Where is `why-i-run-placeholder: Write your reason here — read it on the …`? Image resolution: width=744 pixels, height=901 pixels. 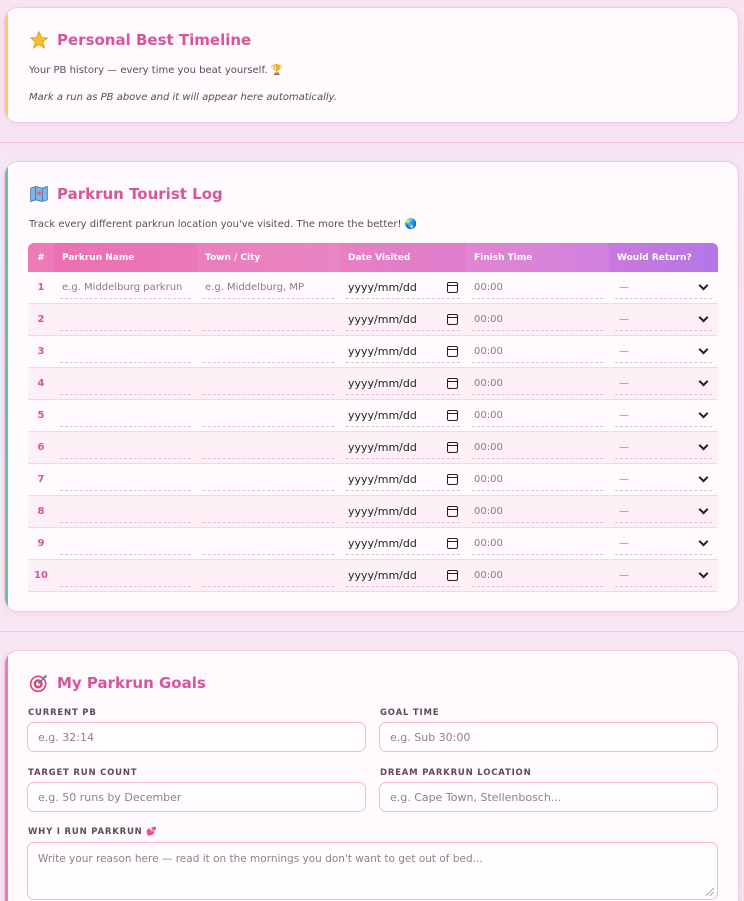
why-i-run-placeholder: Write your reason here — read it on the … is located at coordinates (260, 859).